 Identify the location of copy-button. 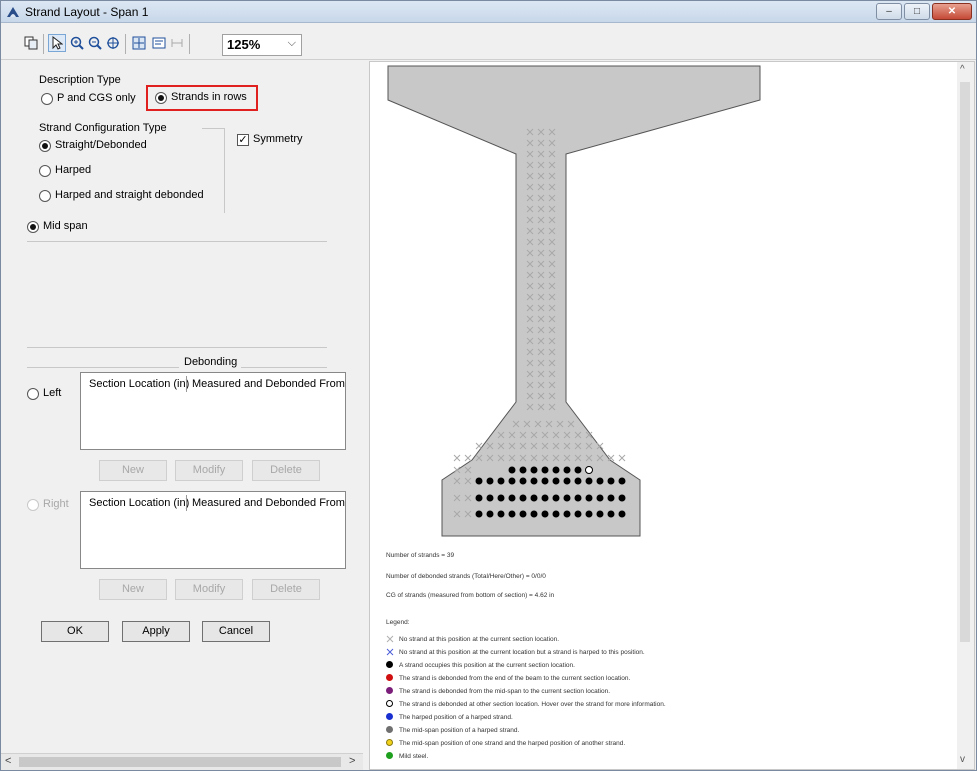
(31, 43).